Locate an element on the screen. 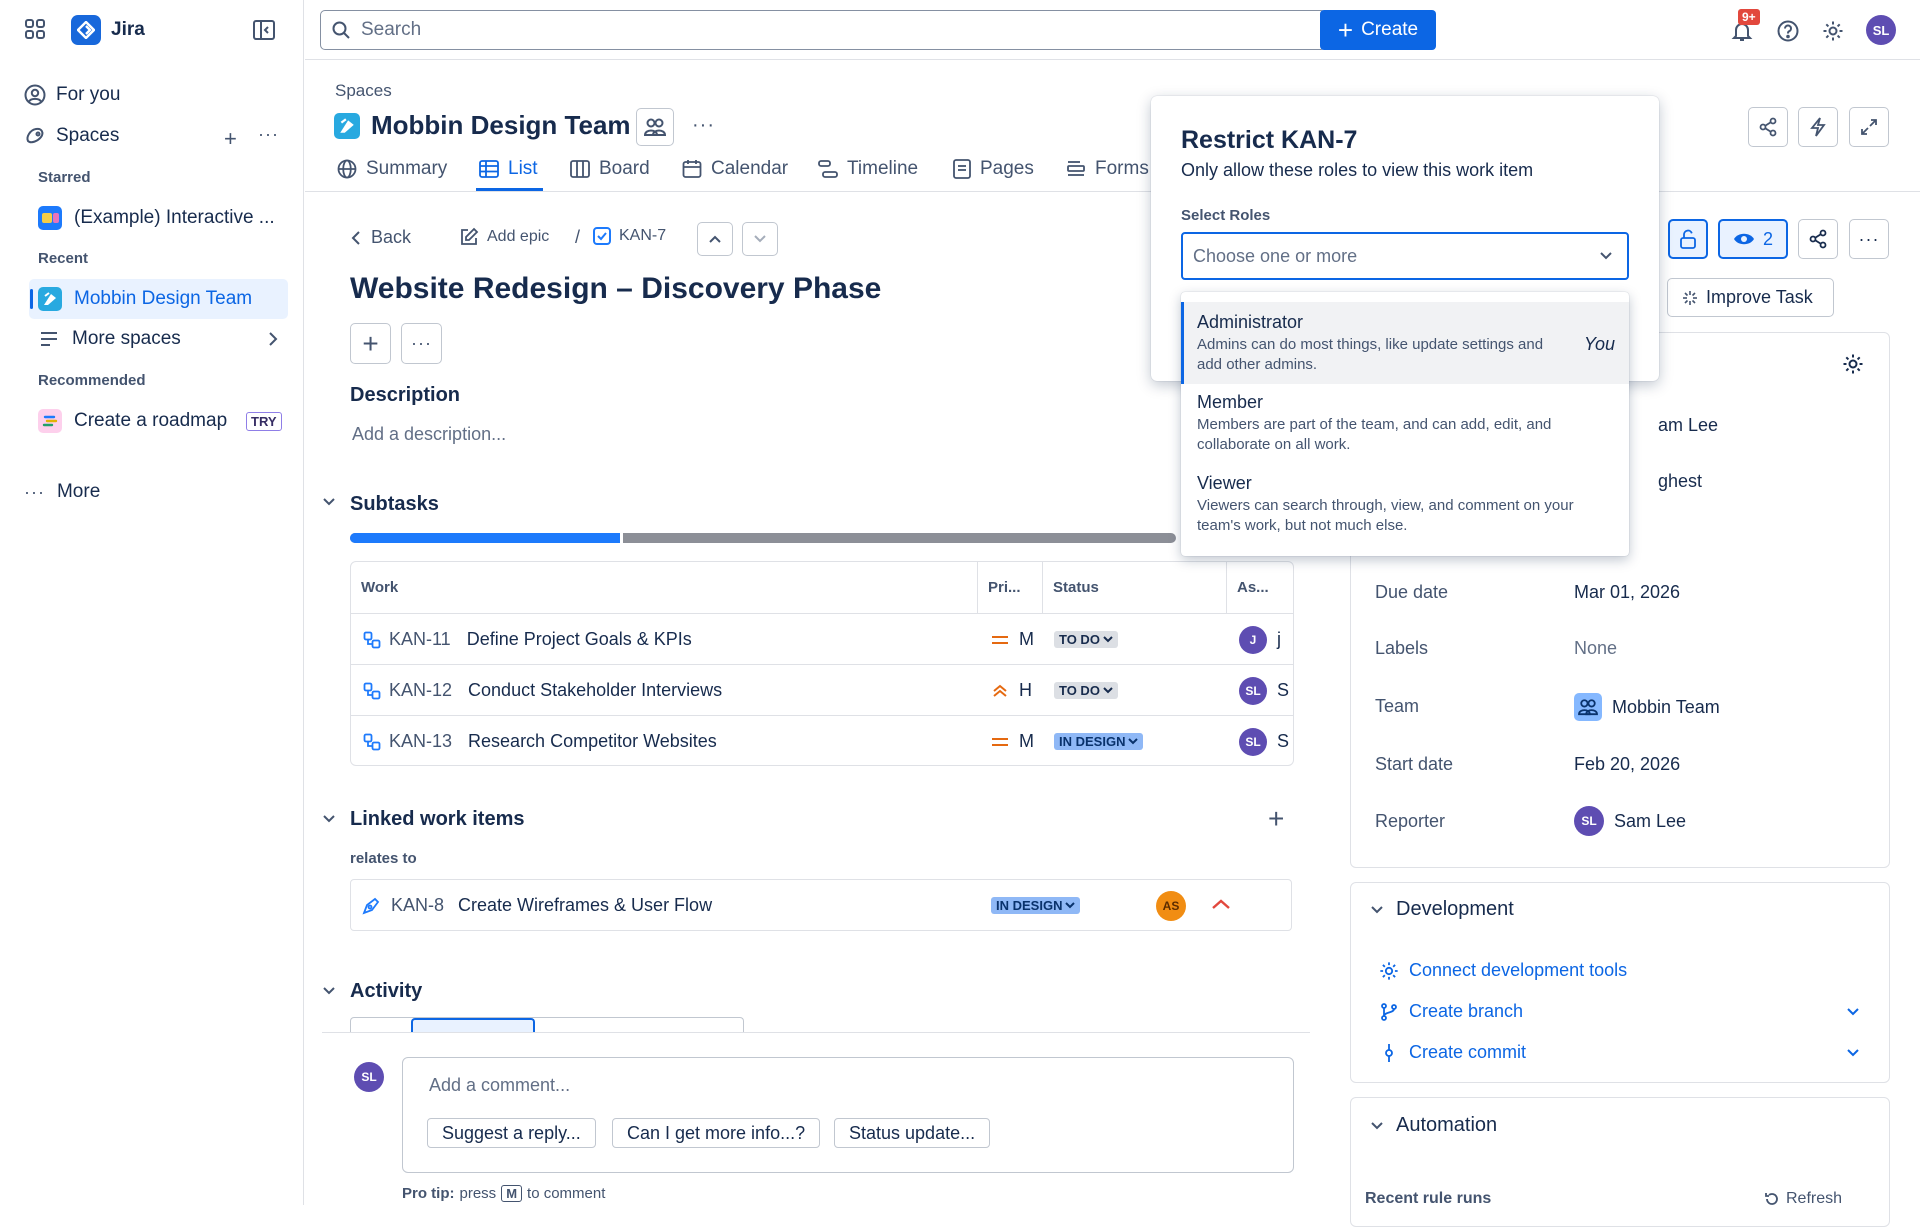 The width and height of the screenshot is (1920, 1227). collapse-development-icon is located at coordinates (1377, 910).